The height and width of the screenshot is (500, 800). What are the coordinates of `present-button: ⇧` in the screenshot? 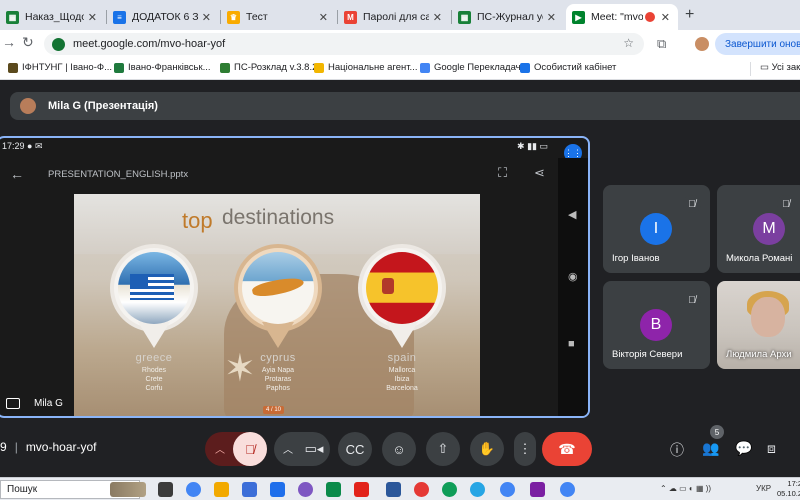 It's located at (443, 449).